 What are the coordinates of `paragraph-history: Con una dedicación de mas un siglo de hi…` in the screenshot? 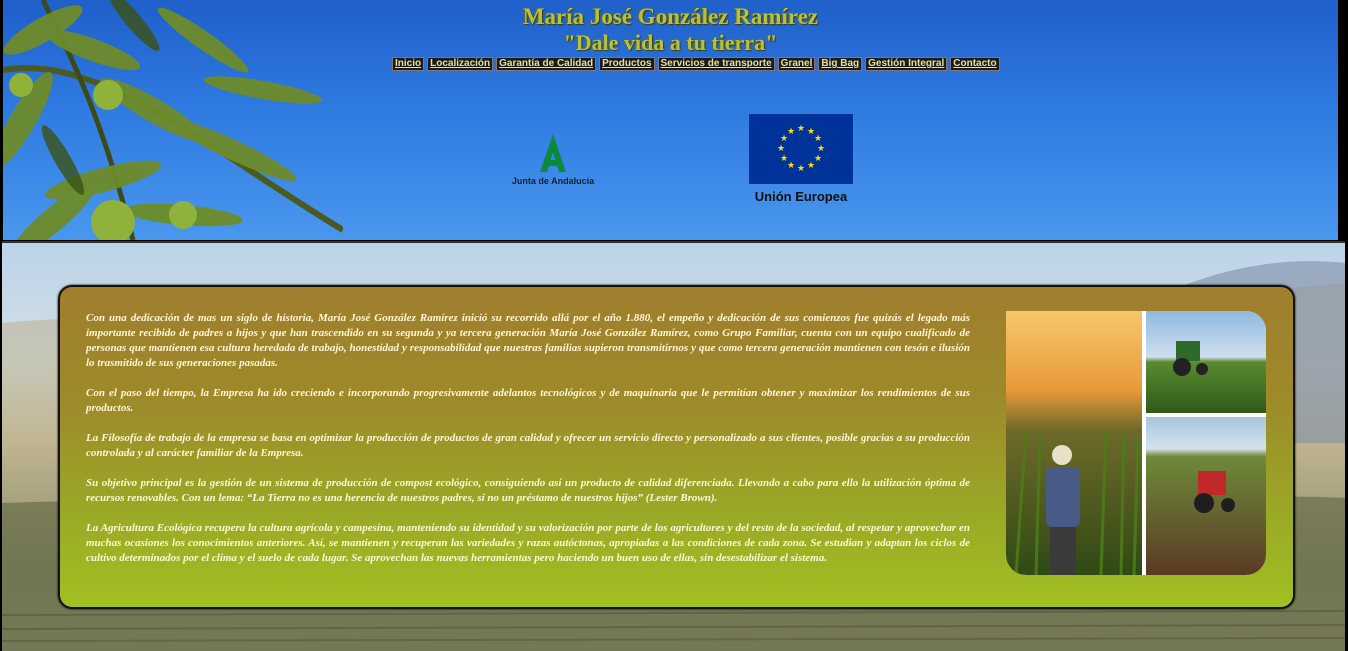 It's located at (528, 340).